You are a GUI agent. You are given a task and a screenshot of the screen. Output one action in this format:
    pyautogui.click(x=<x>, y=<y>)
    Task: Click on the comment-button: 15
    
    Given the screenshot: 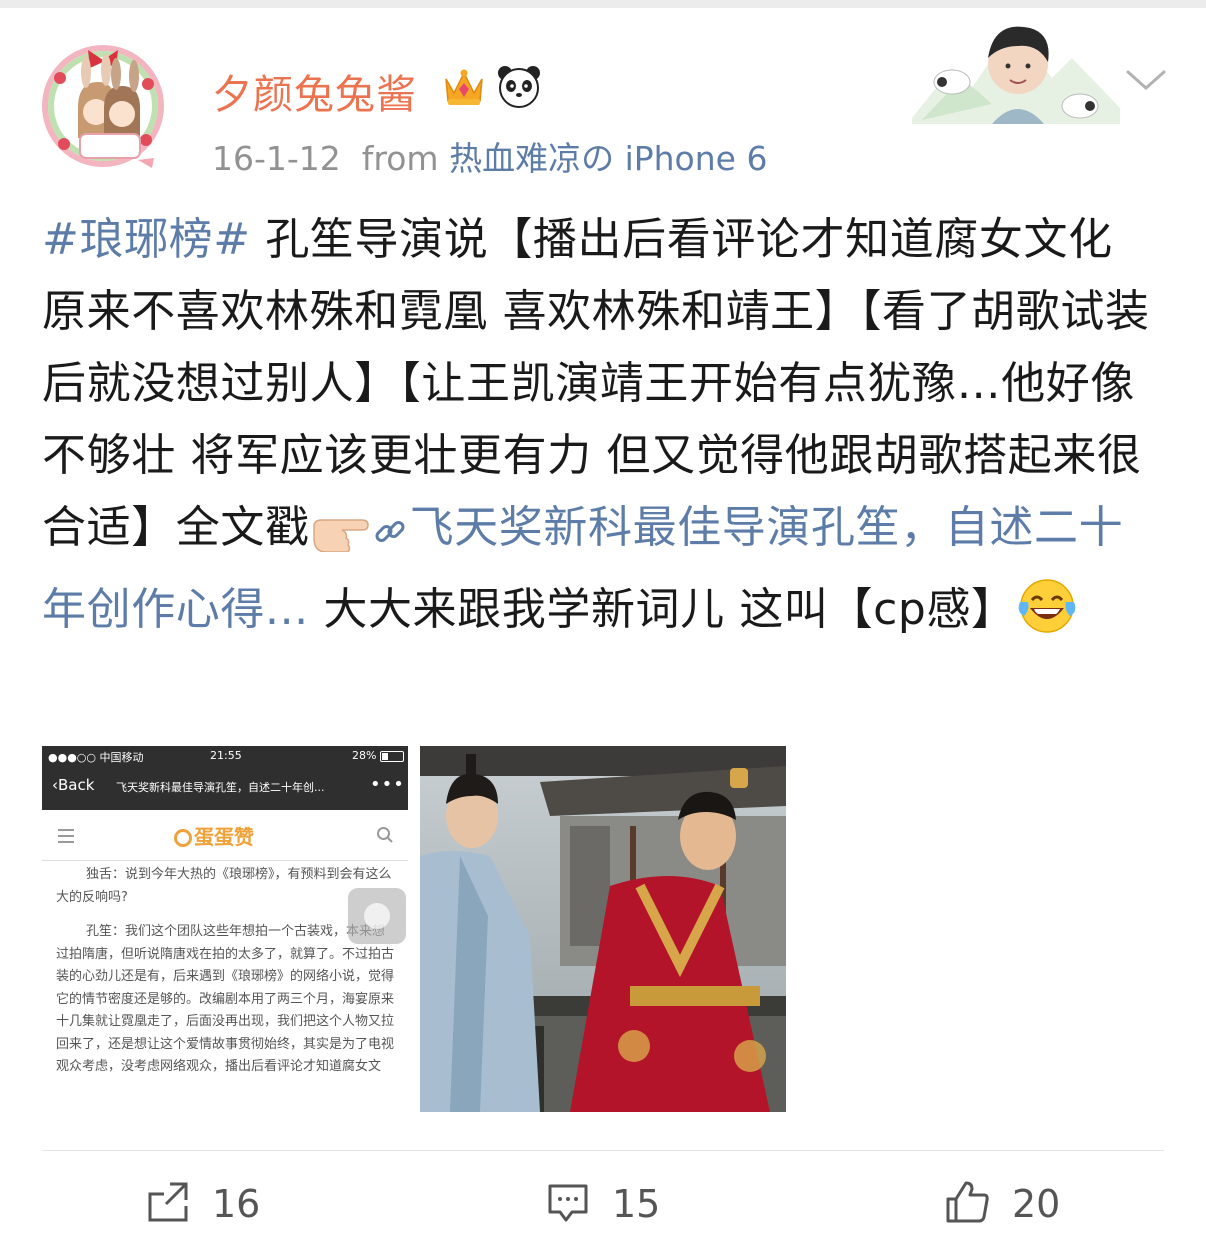 What is the action you would take?
    pyautogui.click(x=603, y=1204)
    